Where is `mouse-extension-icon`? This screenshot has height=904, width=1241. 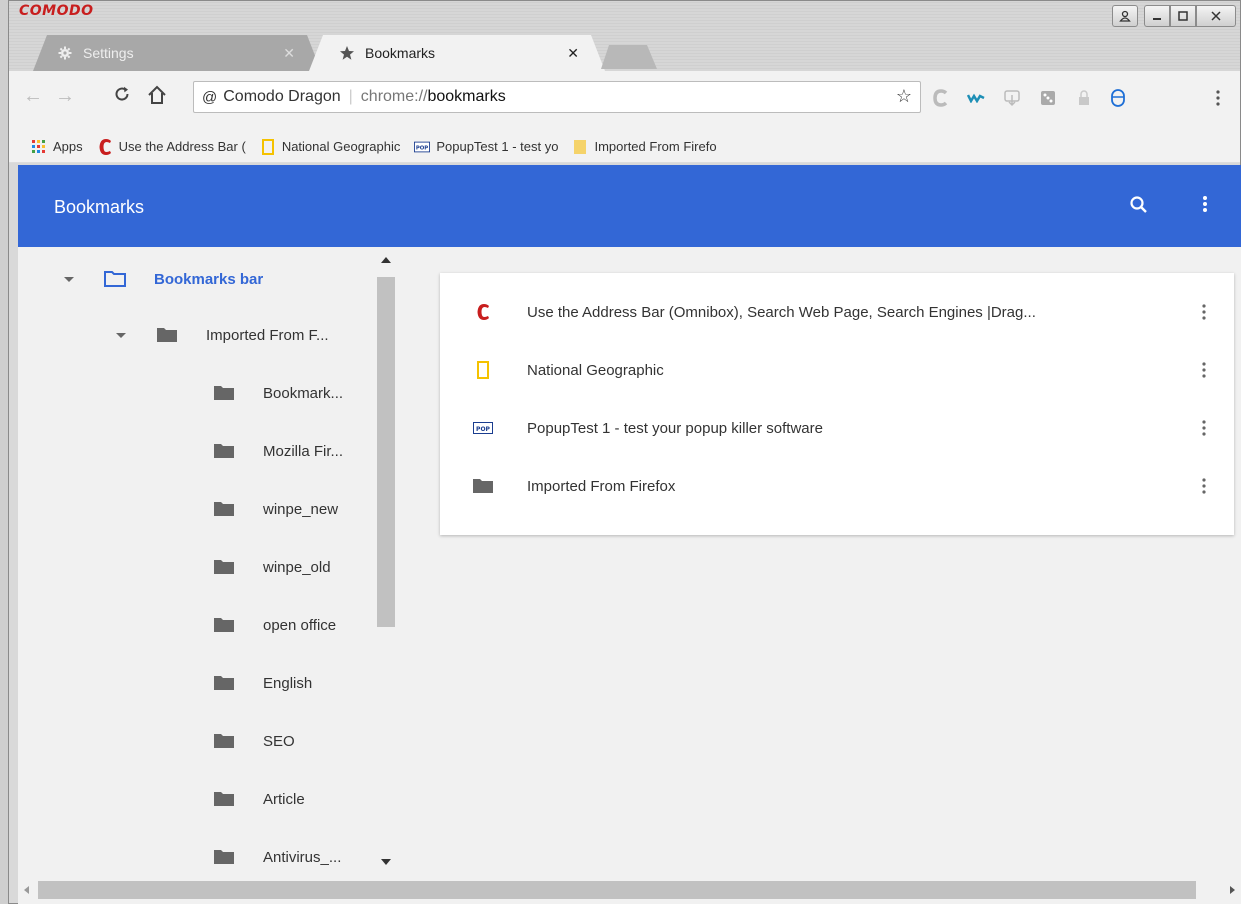 mouse-extension-icon is located at coordinates (1118, 98).